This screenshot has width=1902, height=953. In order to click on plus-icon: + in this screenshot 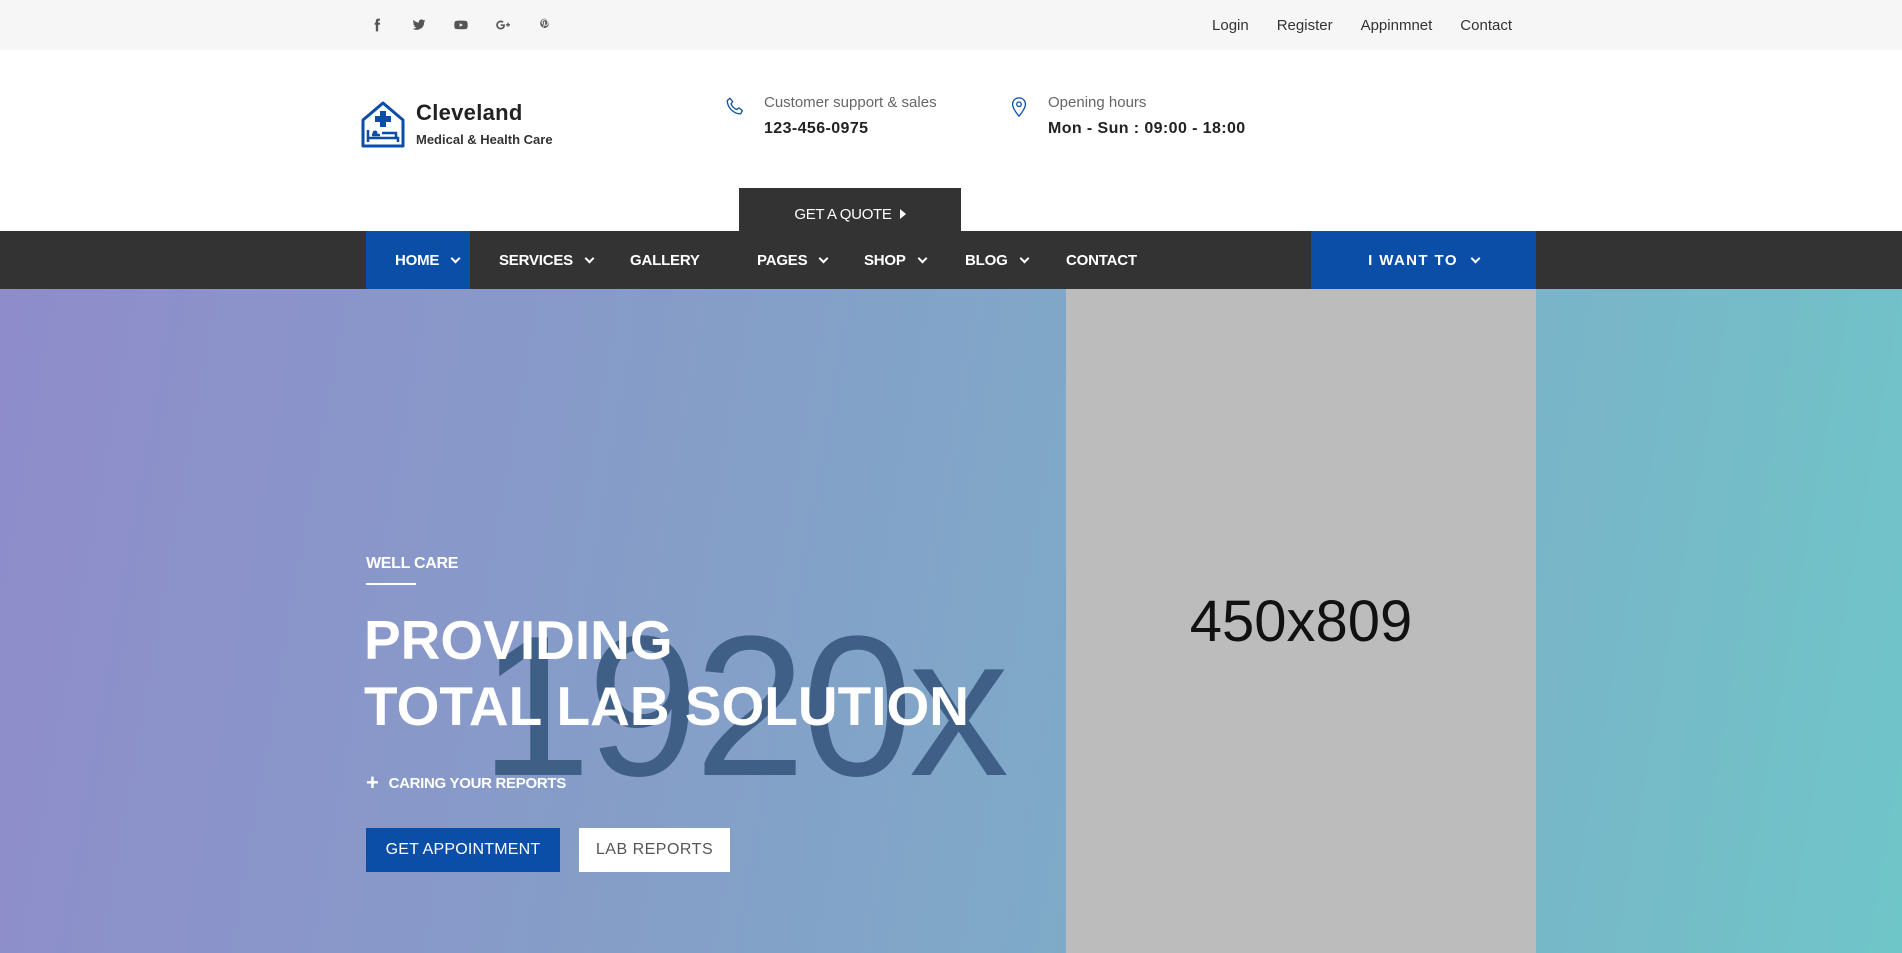, I will do `click(372, 782)`.